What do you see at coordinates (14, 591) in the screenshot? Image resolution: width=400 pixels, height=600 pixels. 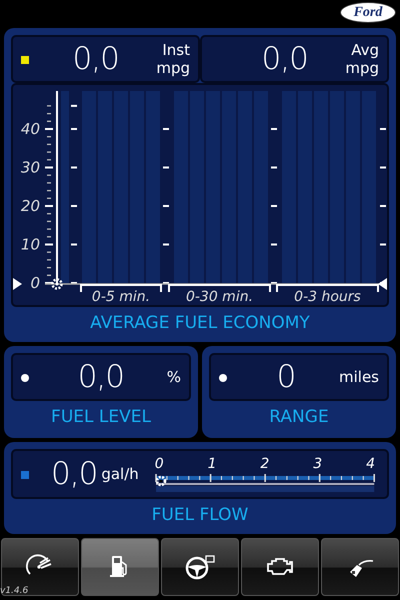 I see `version-label: v1.4.6` at bounding box center [14, 591].